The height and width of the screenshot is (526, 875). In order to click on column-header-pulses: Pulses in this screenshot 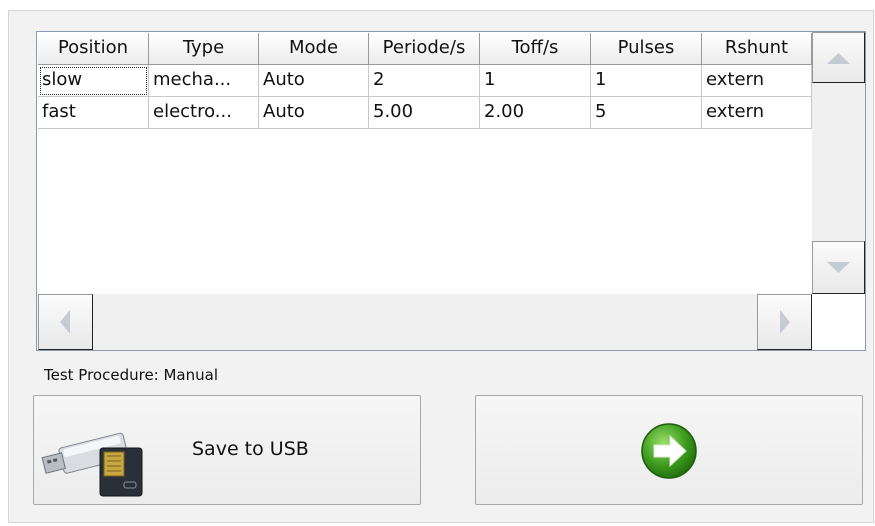, I will do `click(646, 49)`.